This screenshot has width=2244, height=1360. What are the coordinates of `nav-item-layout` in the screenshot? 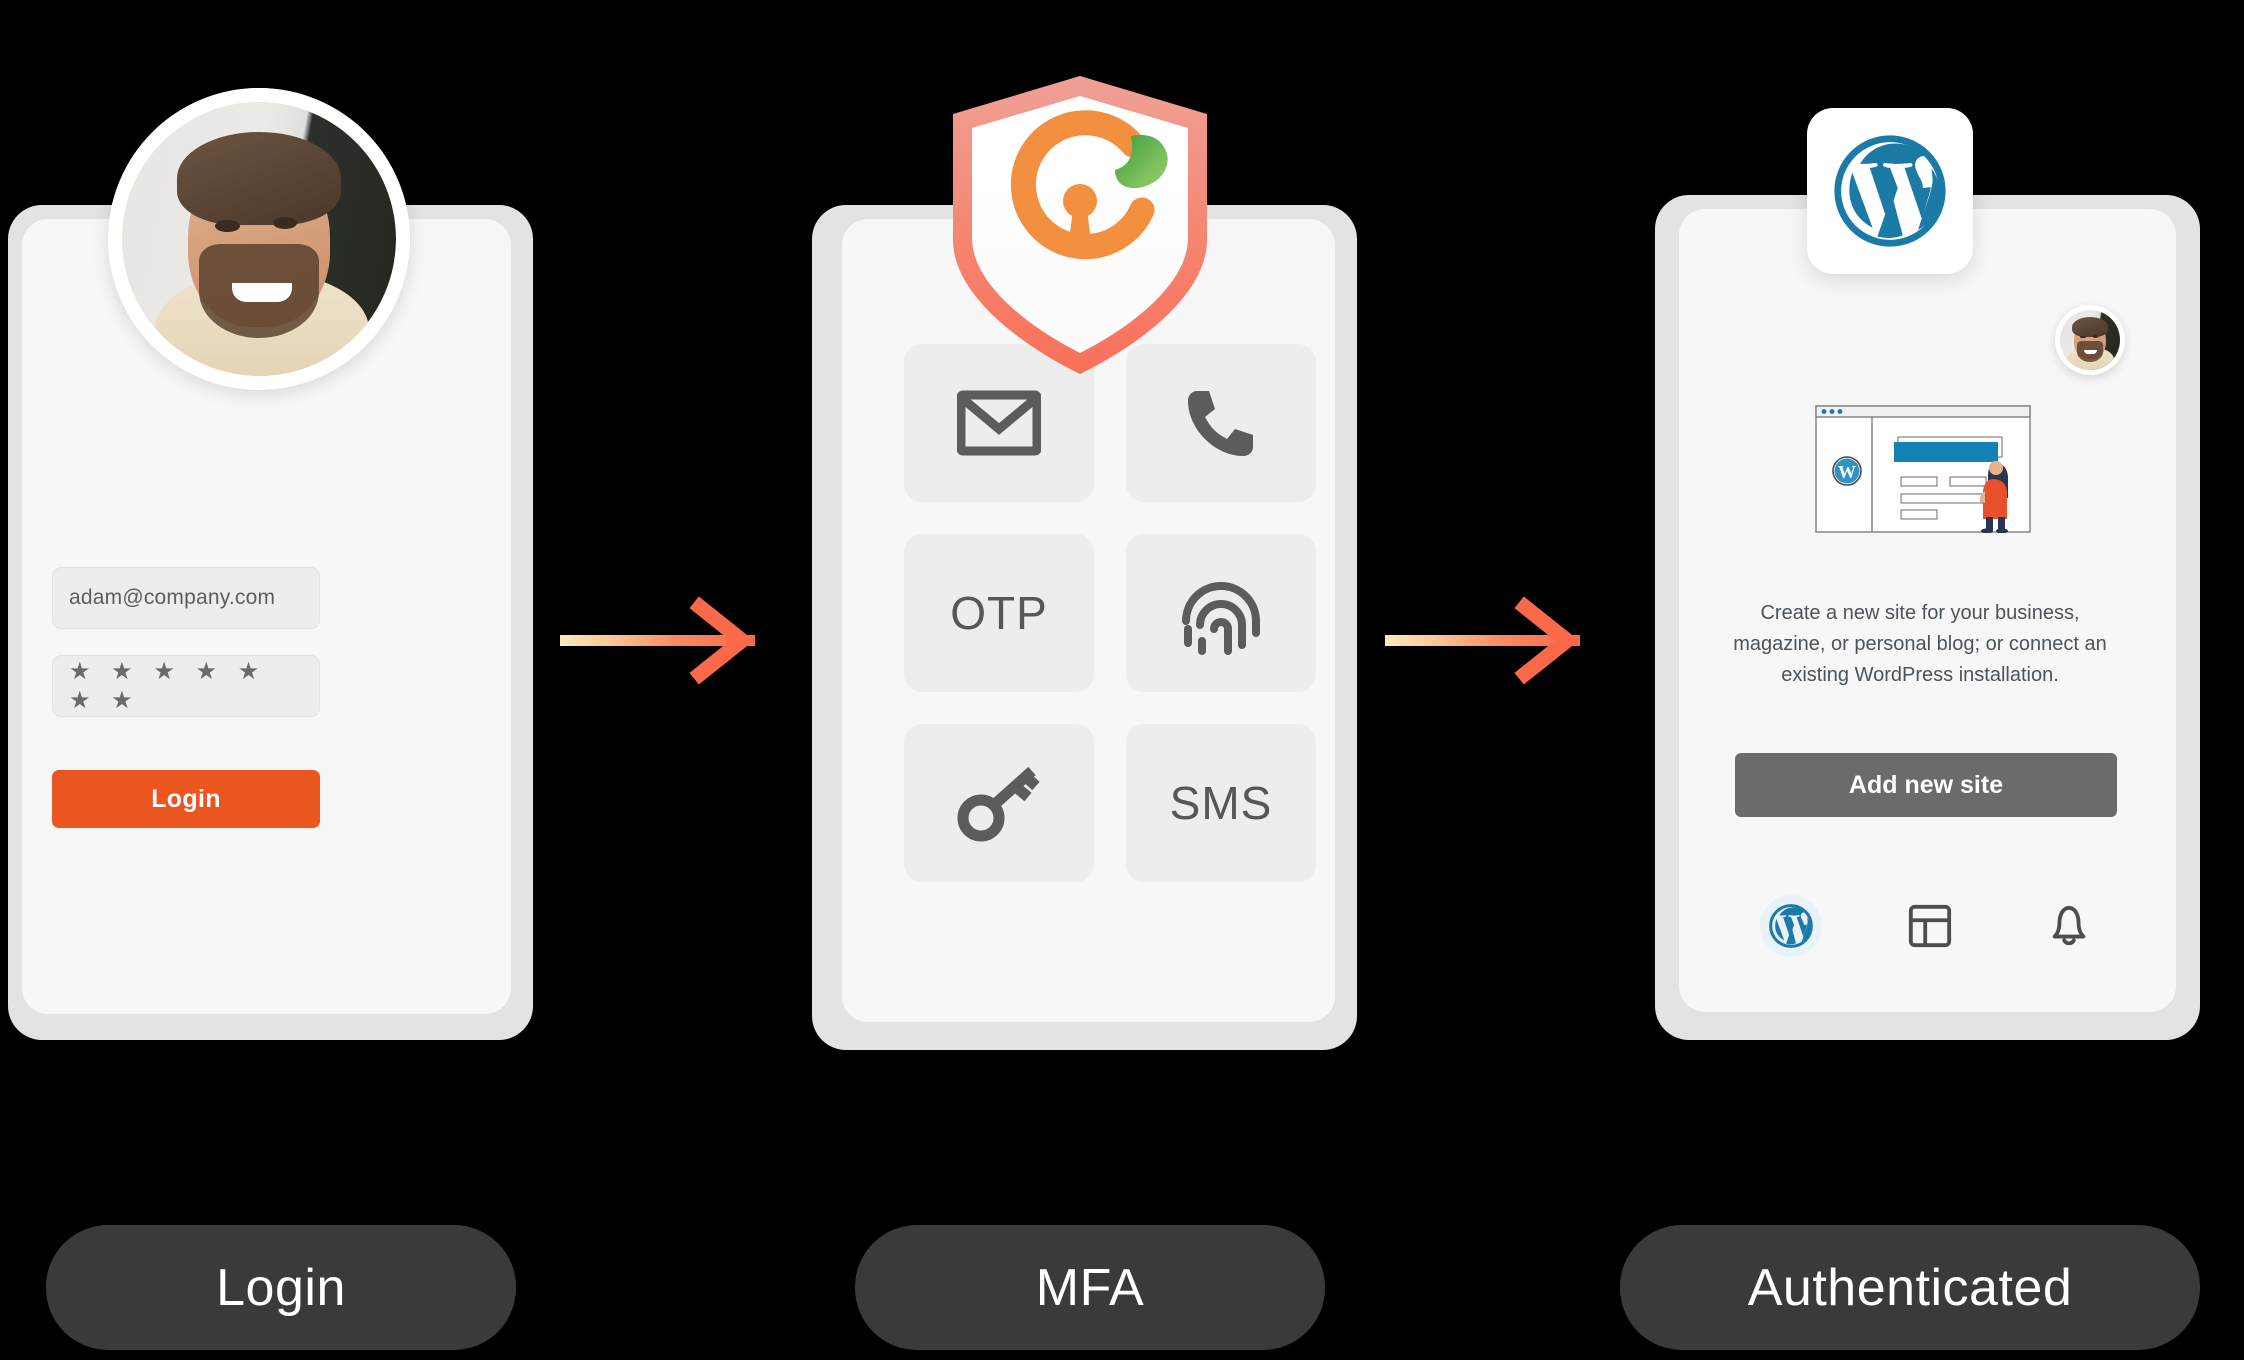 It's located at (1930, 926).